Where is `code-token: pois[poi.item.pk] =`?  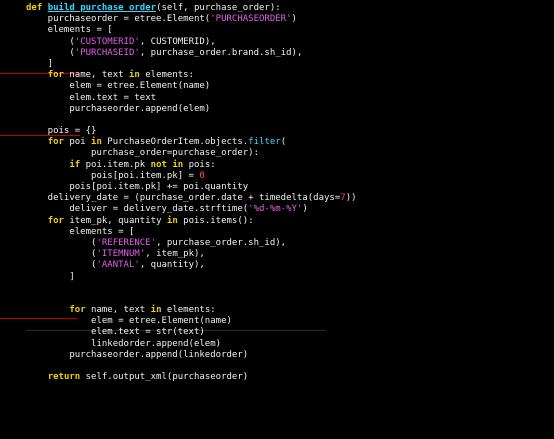
code-token: pois[poi.item.pk] = is located at coordinates (113, 175).